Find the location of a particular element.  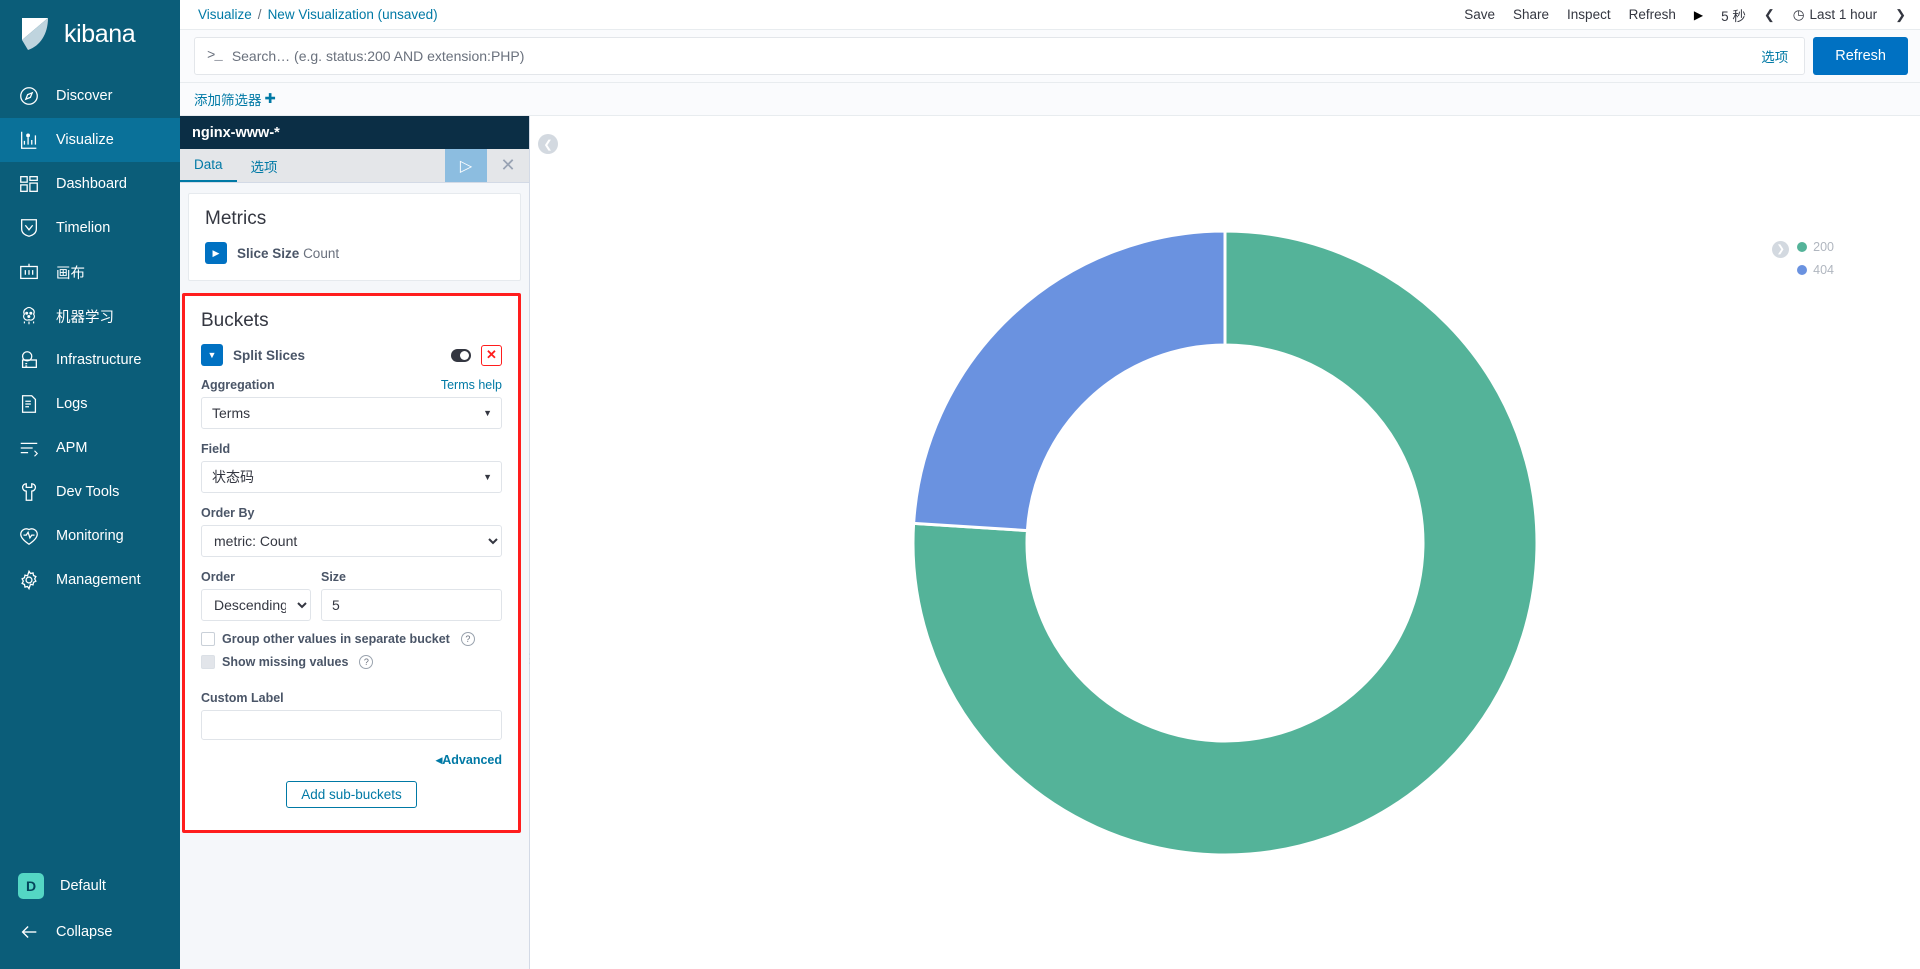

custom-label-input is located at coordinates (351, 725).